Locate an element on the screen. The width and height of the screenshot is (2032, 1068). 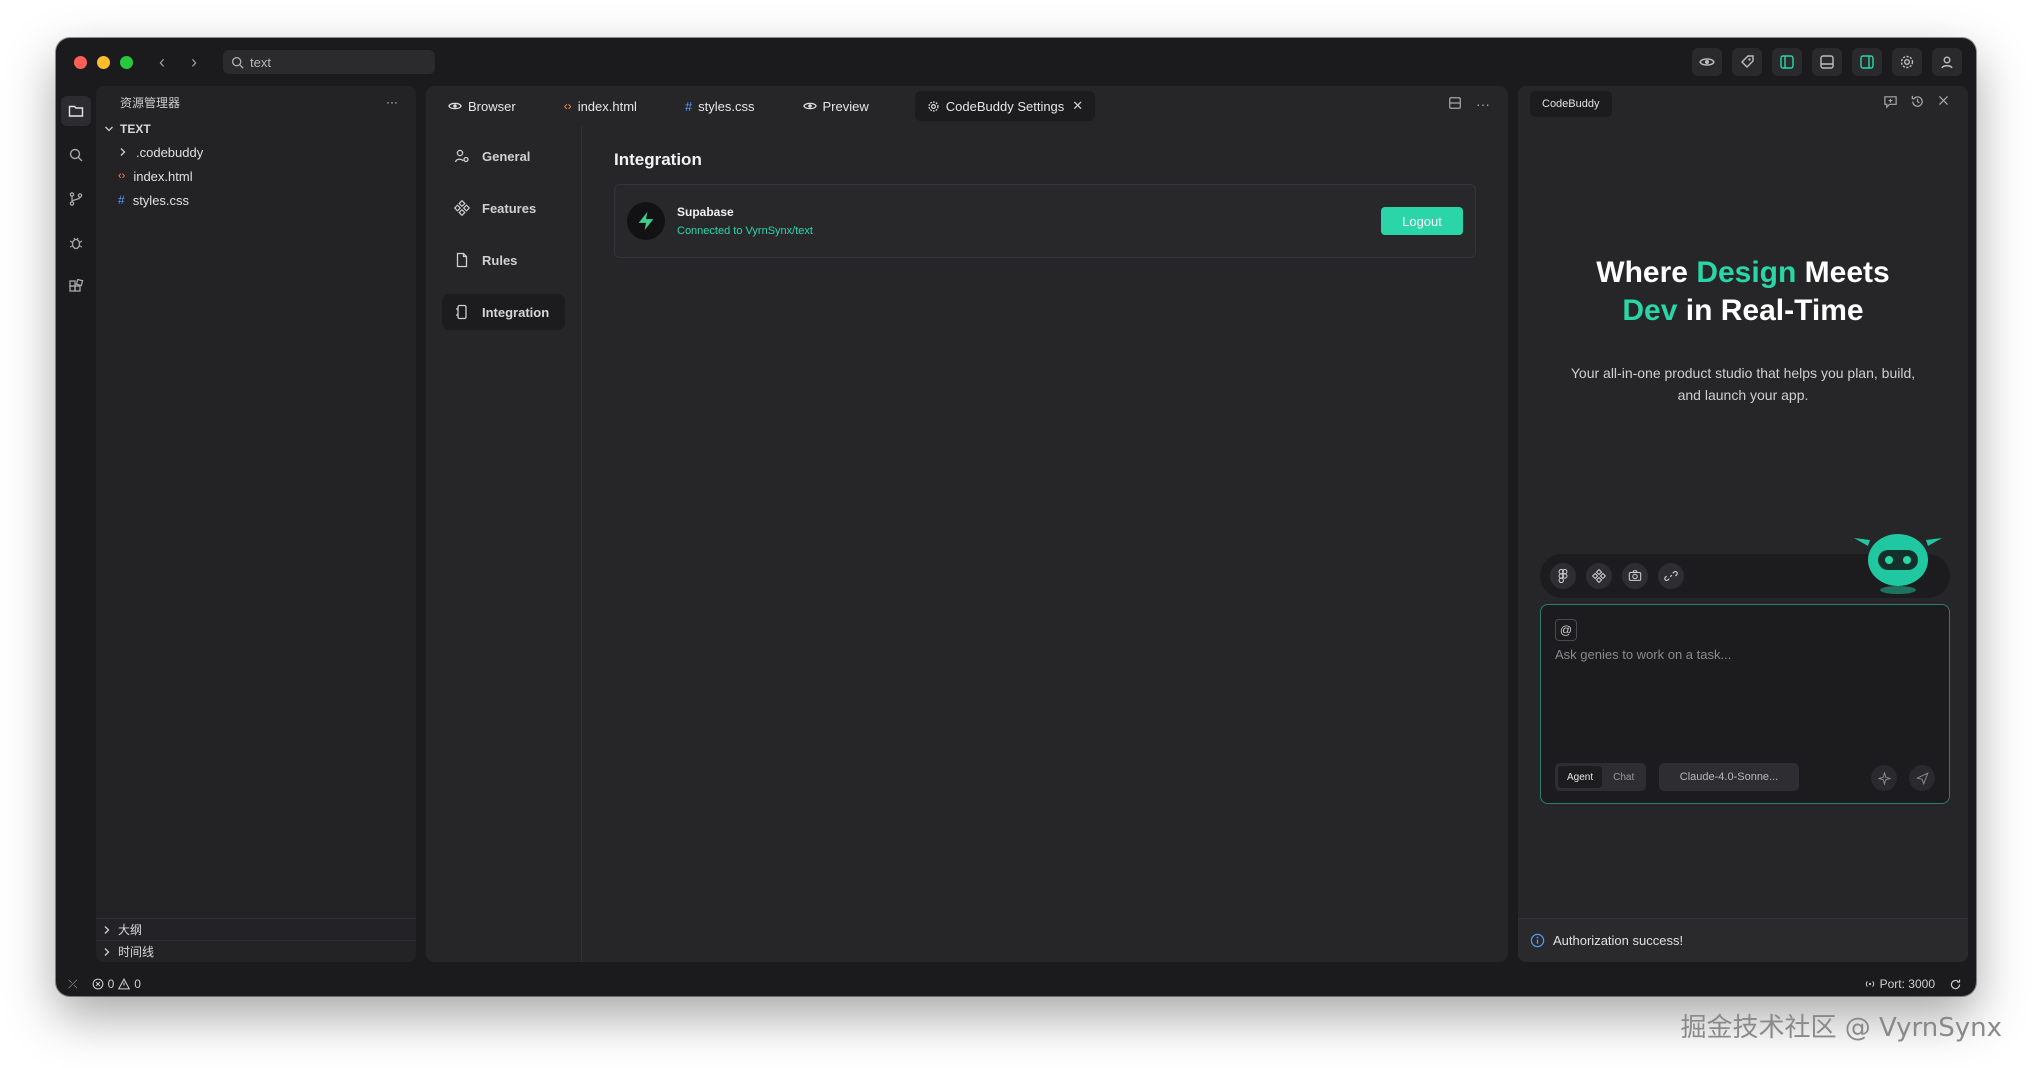
outline-section: 大纲 is located at coordinates (256, 929).